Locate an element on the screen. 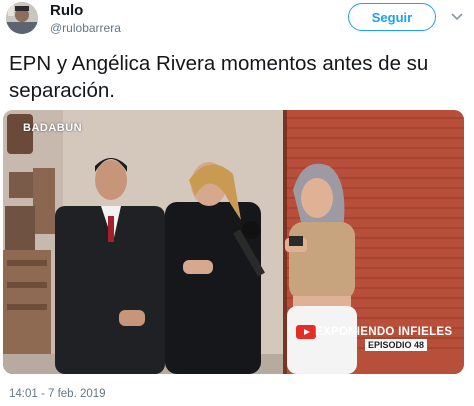 This screenshot has height=406, width=474. youtube-play-icon is located at coordinates (306, 332).